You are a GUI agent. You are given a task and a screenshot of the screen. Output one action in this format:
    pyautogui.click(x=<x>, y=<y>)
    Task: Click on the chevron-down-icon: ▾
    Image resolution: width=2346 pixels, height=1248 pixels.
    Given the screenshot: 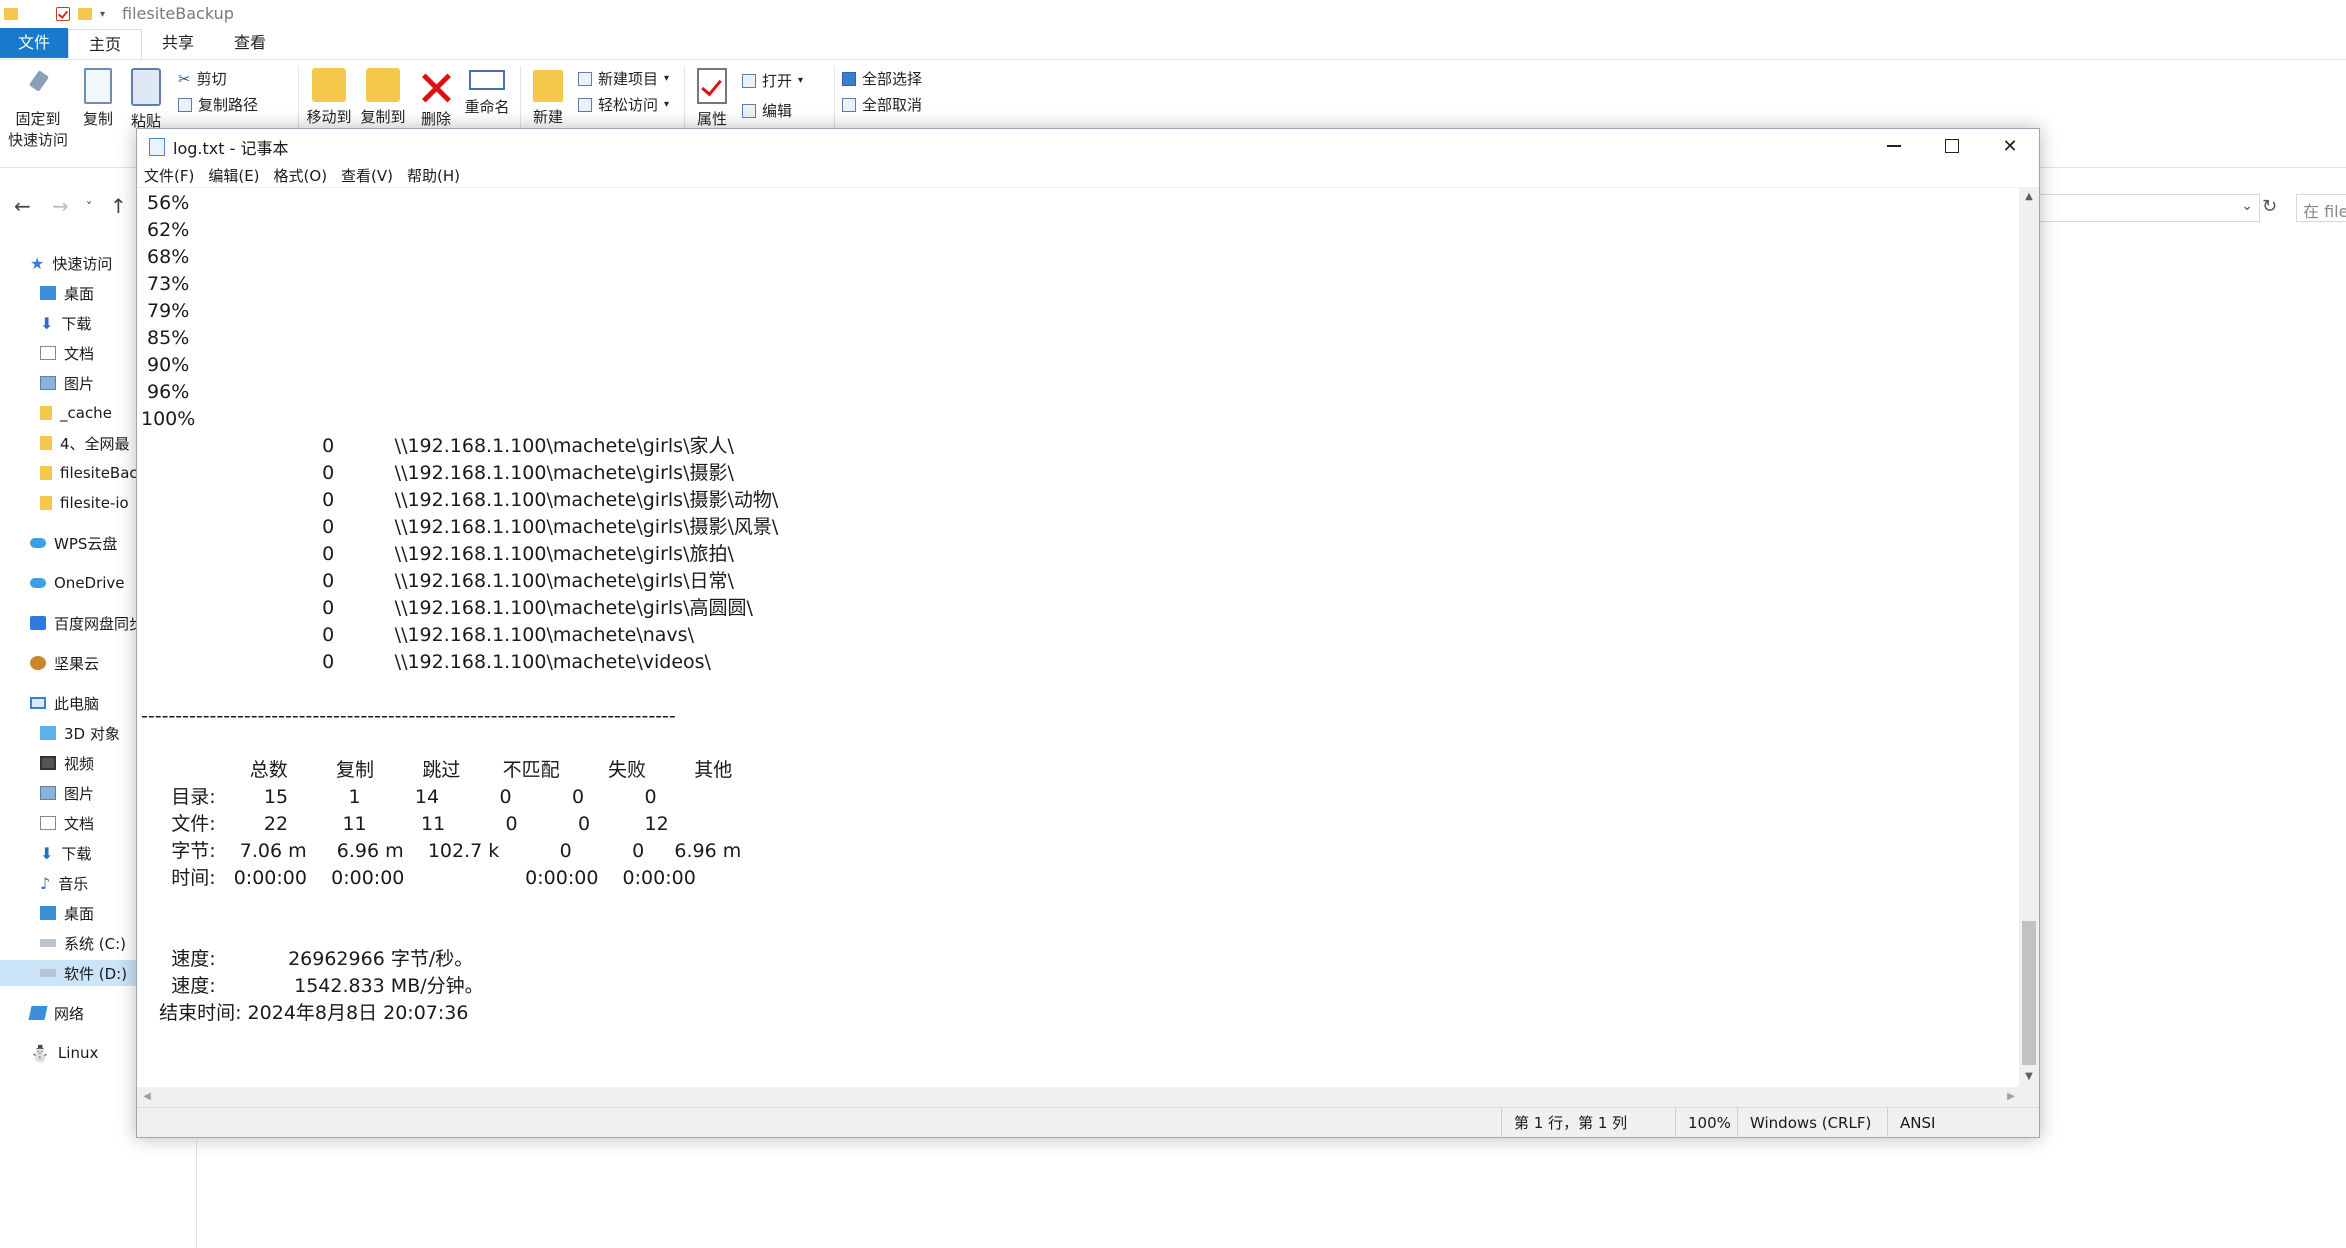 What is the action you would take?
    pyautogui.click(x=667, y=104)
    